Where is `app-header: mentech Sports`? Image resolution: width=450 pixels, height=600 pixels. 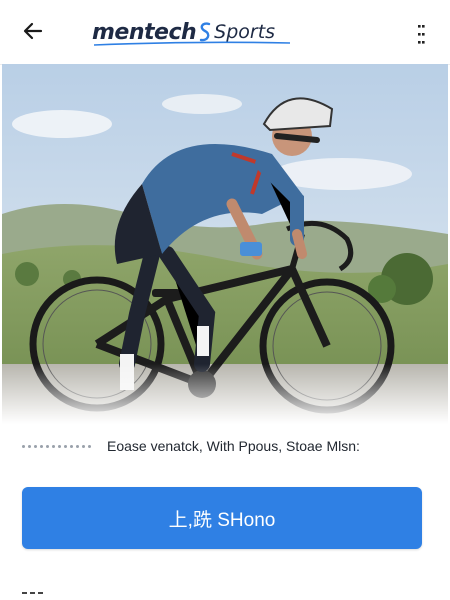
app-header: mentech Sports is located at coordinates (225, 32).